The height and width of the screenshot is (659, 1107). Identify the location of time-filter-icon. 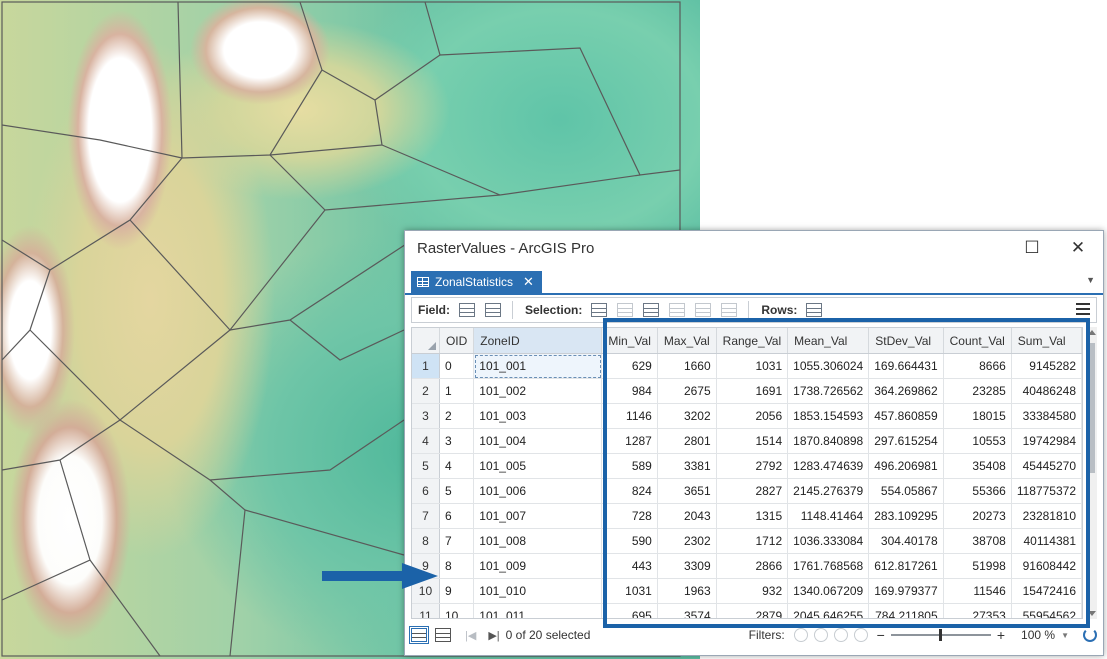
(820, 635).